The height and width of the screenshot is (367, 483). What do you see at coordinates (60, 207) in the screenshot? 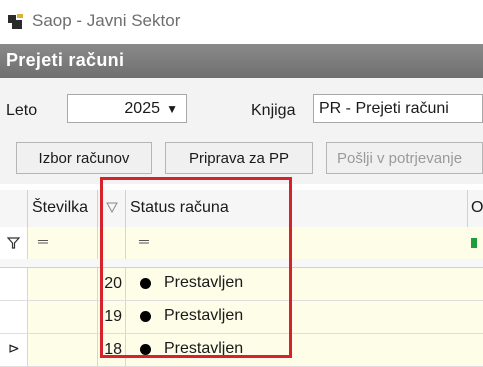
I see `column-header-label: Številka` at bounding box center [60, 207].